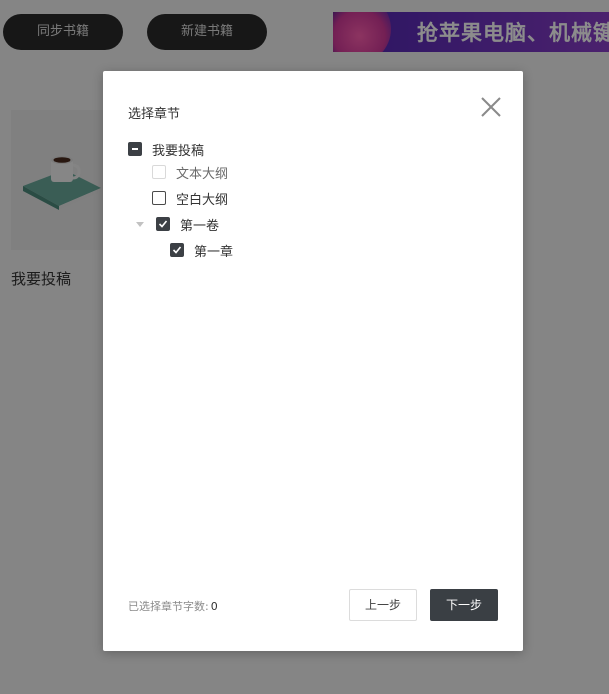  Describe the element at coordinates (202, 174) in the screenshot. I see `tree-node-label: 文本大纲` at that location.